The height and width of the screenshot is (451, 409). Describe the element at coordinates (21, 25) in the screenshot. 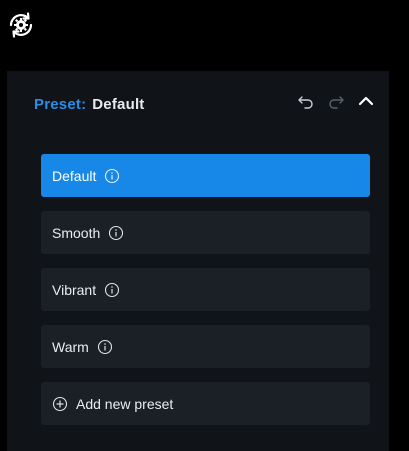

I see `gear-sync-icon` at that location.